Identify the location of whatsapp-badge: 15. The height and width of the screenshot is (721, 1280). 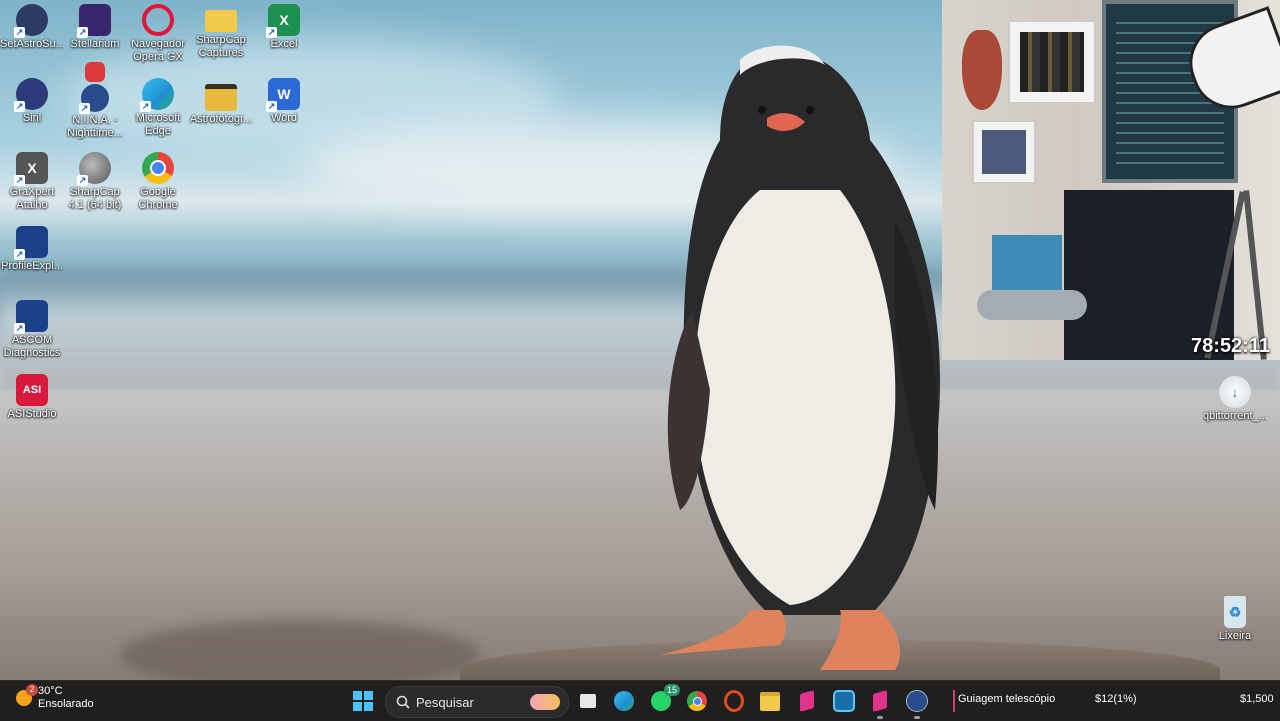
(671, 690).